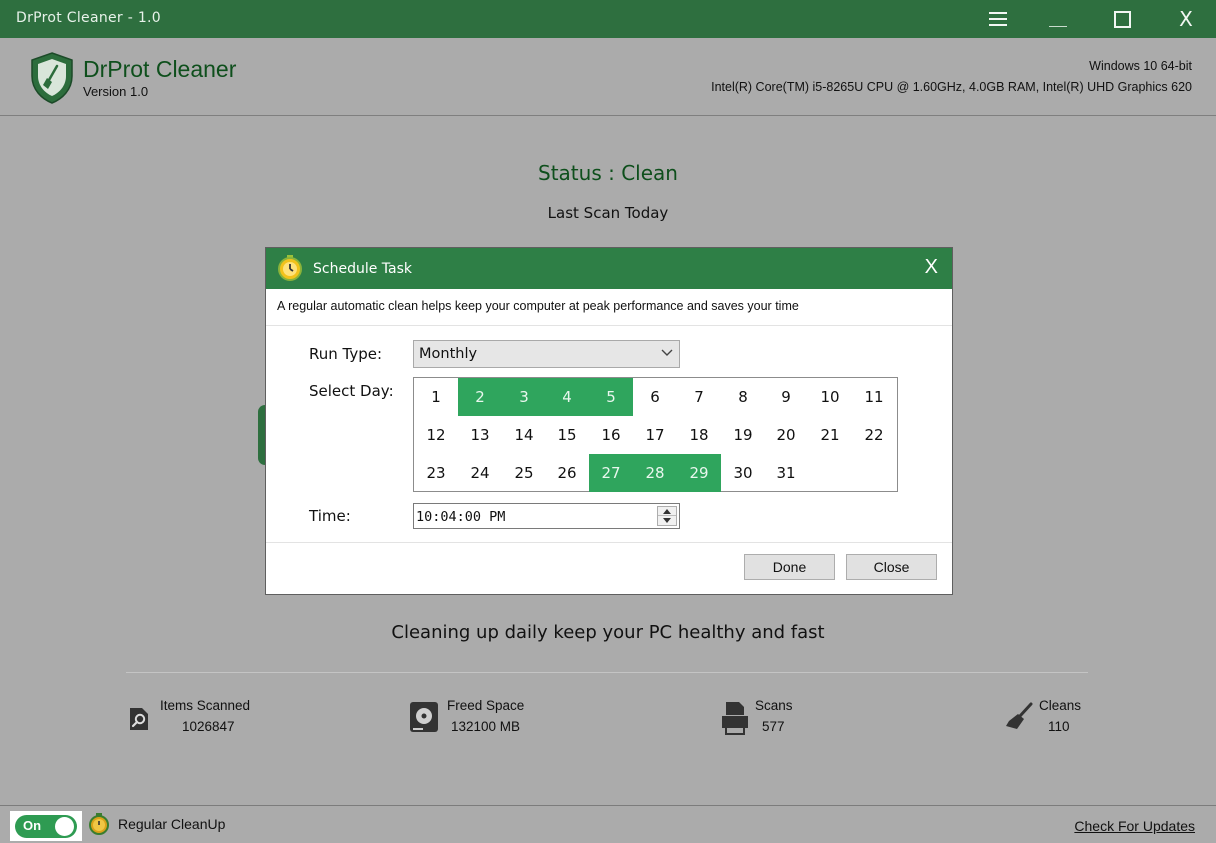 Image resolution: width=1216 pixels, height=843 pixels. I want to click on run-type-dropdown: Monthly, so click(546, 354).